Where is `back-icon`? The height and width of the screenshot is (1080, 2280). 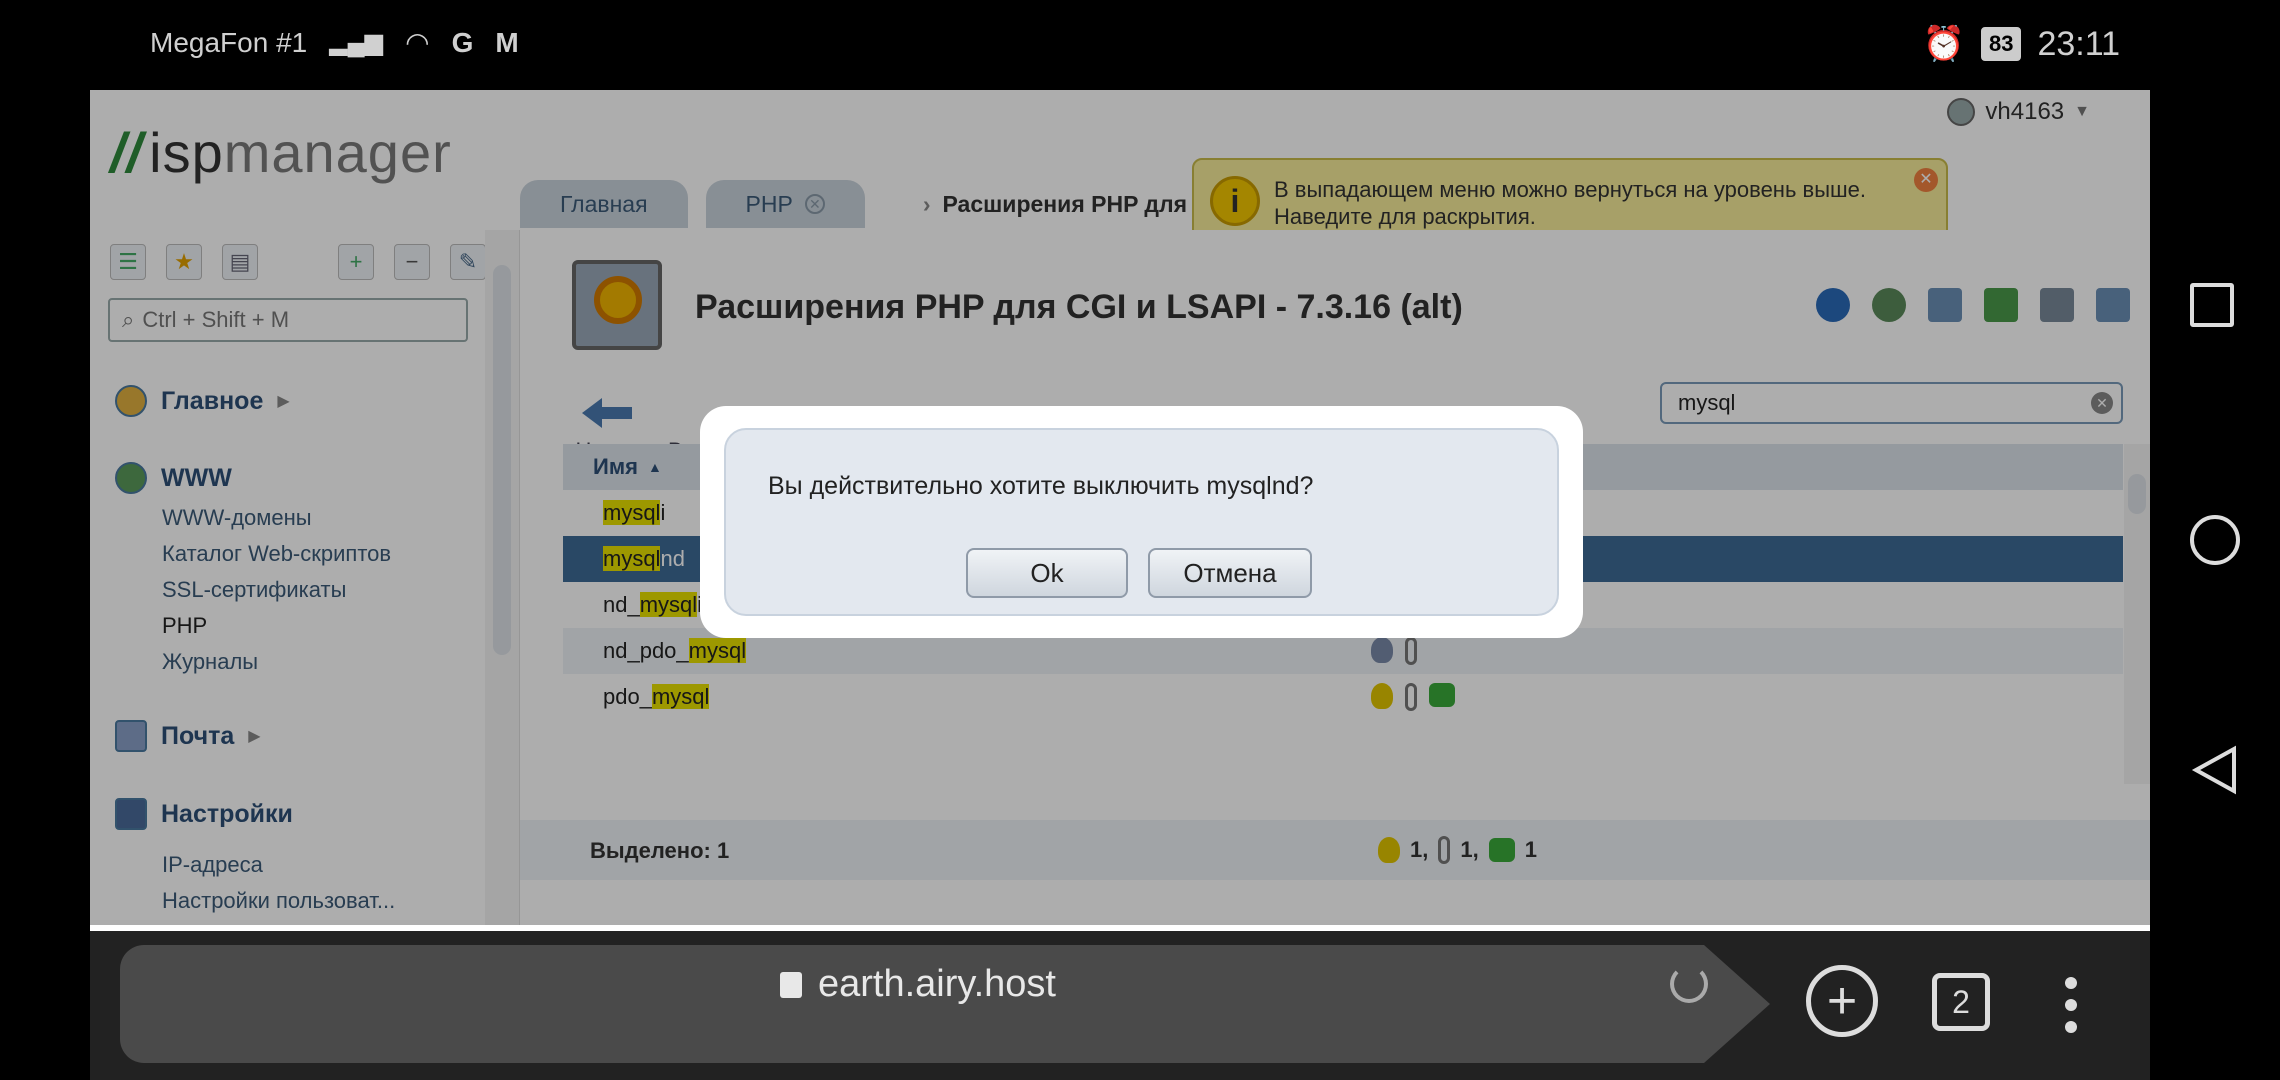 back-icon is located at coordinates (2215, 770).